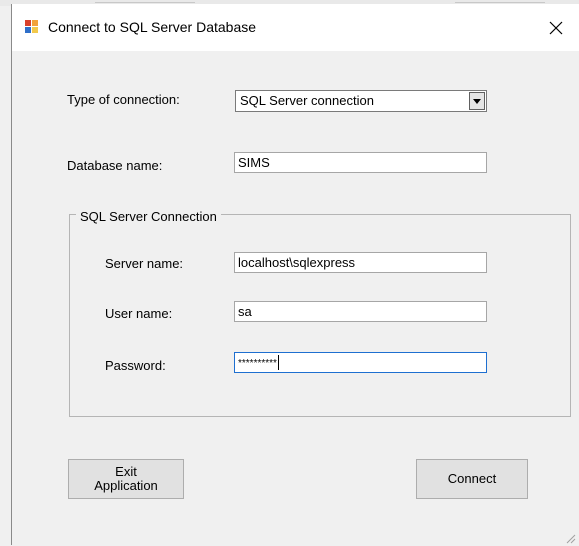  I want to click on text-cursor, so click(278, 362).